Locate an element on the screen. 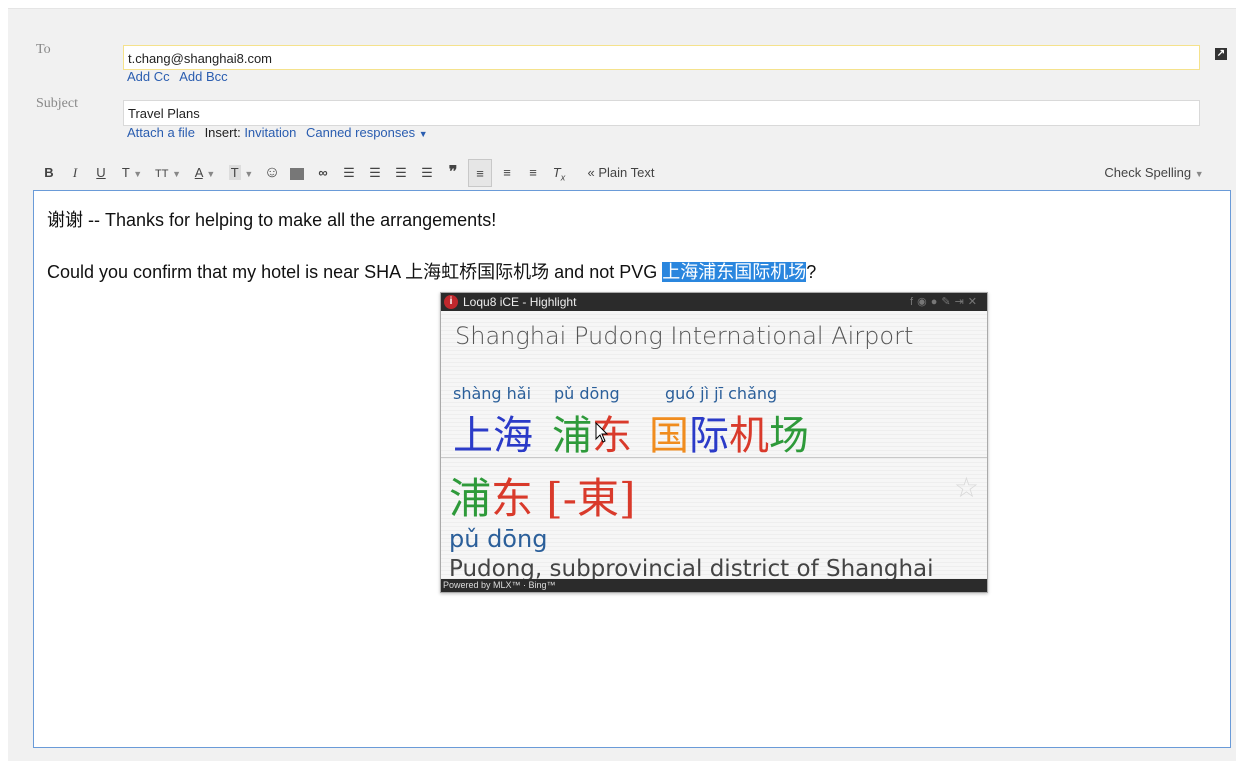 The image size is (1244, 761). pin-icon: ⇥ is located at coordinates (961, 302).